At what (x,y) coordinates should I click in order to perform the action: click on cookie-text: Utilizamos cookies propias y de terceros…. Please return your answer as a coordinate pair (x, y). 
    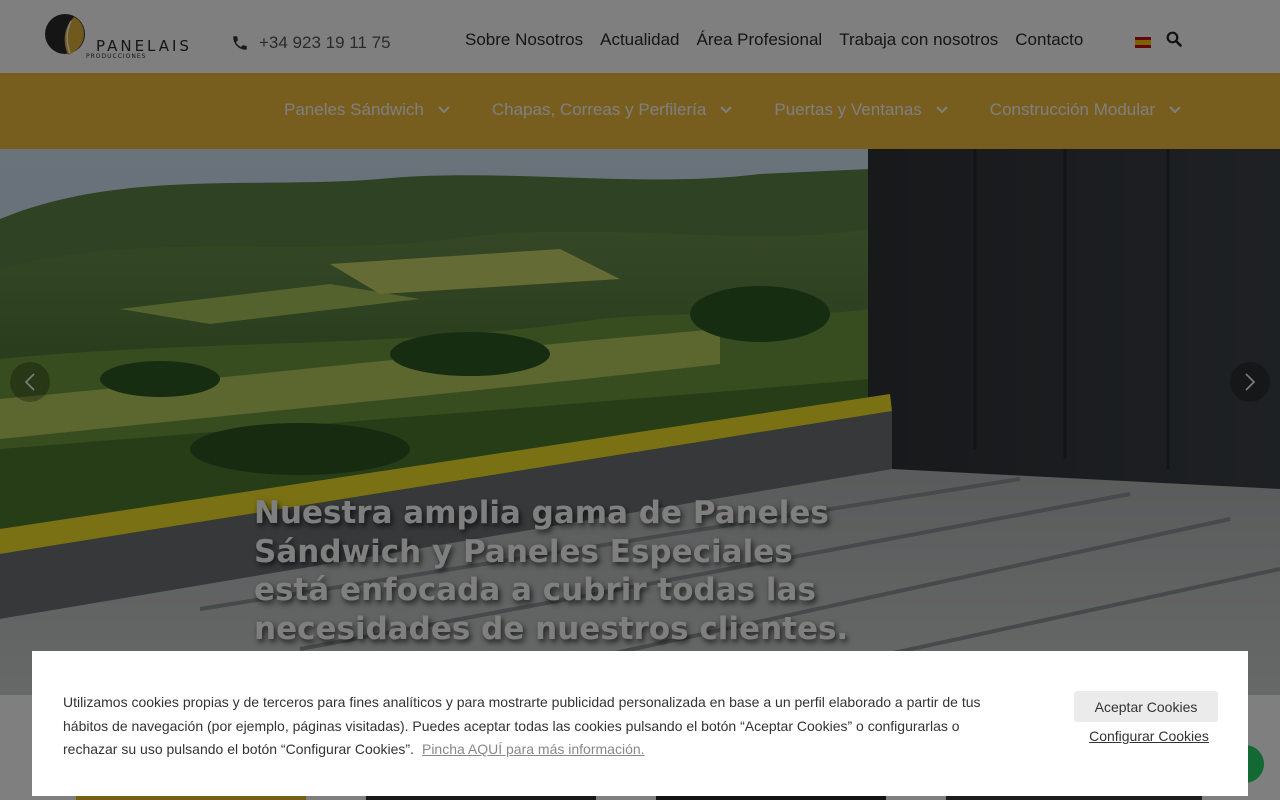
    Looking at the image, I should click on (528, 726).